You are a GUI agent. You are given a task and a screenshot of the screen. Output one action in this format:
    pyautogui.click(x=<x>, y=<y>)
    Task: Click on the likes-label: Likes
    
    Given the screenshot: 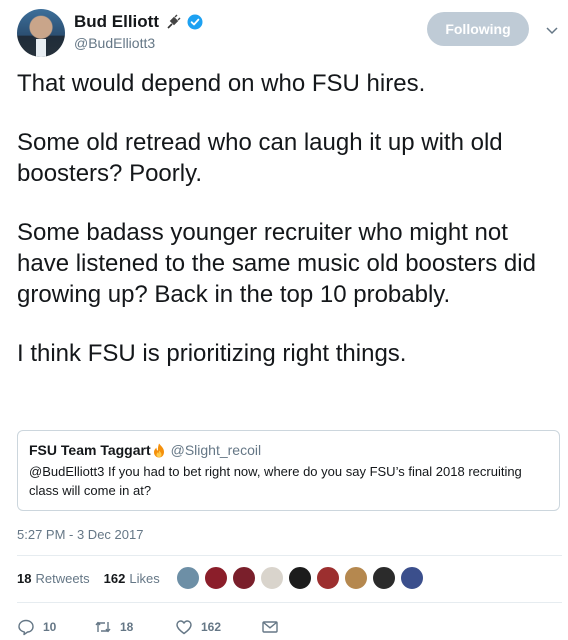 What is the action you would take?
    pyautogui.click(x=144, y=578)
    